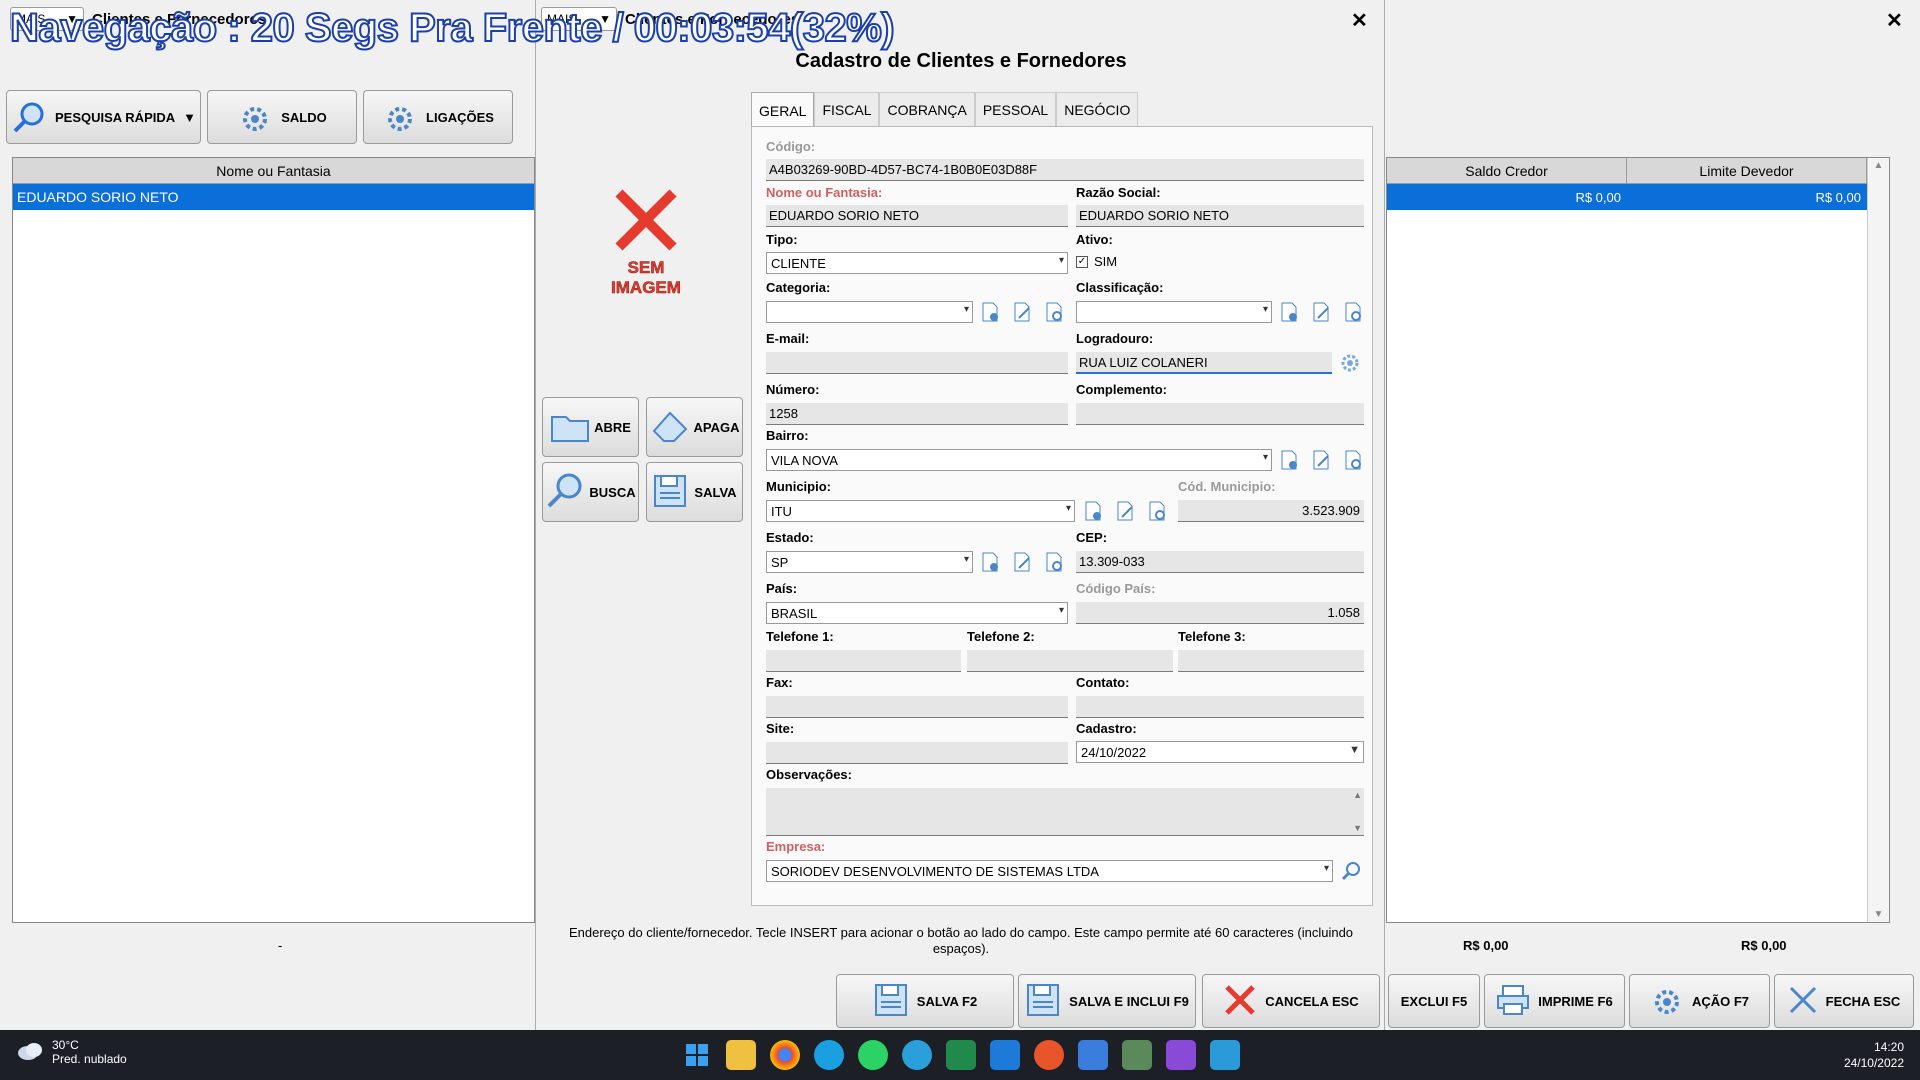 The width and height of the screenshot is (1920, 1080). What do you see at coordinates (1289, 312) in the screenshot?
I see `add-classificacao-icon` at bounding box center [1289, 312].